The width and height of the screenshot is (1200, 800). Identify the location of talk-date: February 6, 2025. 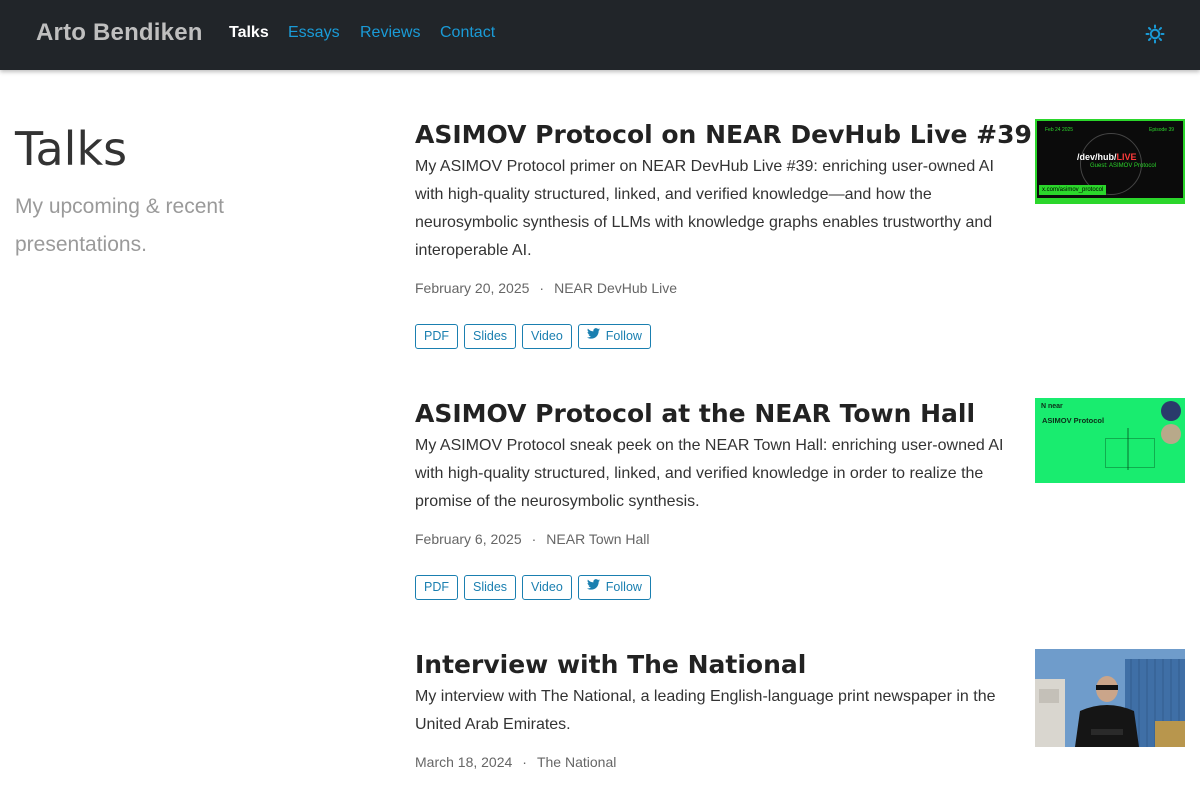
(468, 539).